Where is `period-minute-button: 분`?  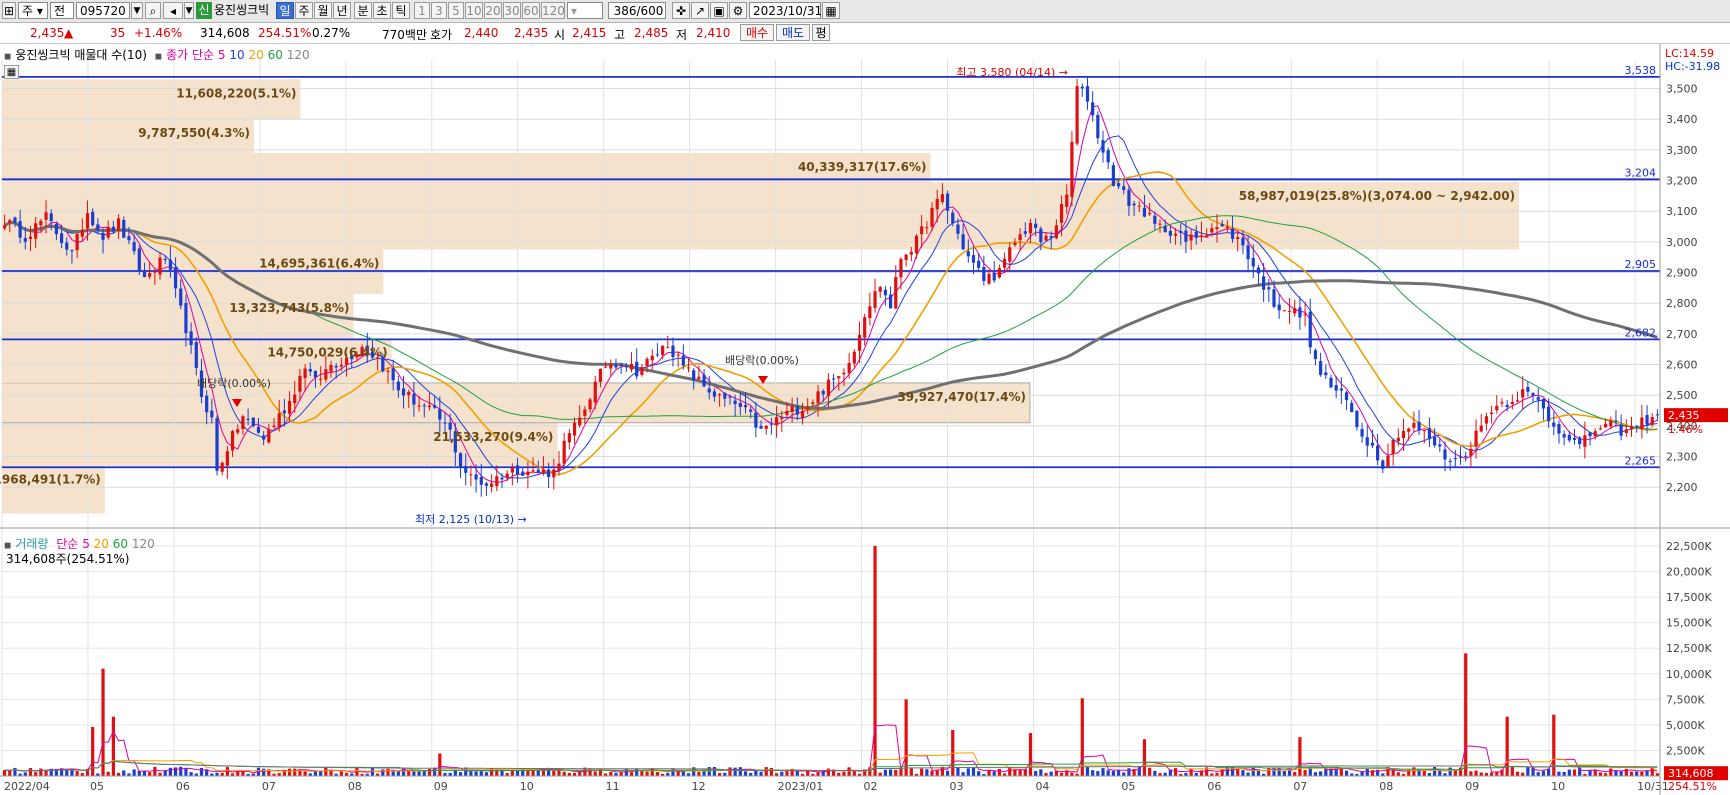 period-minute-button: 분 is located at coordinates (363, 10).